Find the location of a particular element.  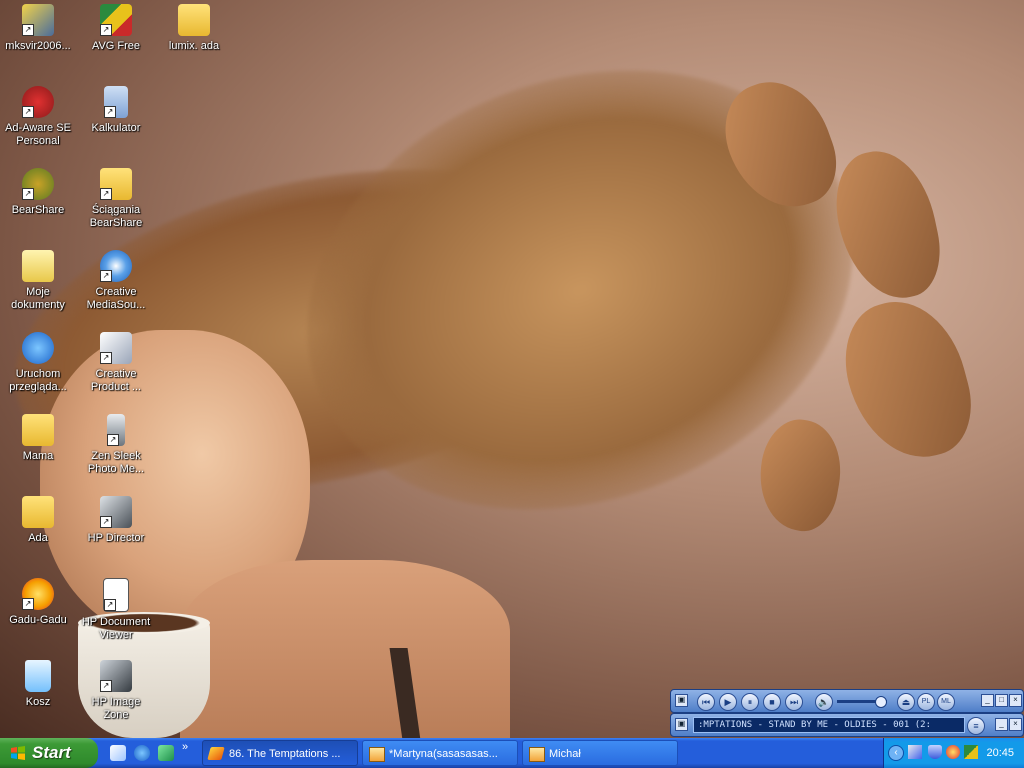

start-label: Start is located at coordinates (51, 752).